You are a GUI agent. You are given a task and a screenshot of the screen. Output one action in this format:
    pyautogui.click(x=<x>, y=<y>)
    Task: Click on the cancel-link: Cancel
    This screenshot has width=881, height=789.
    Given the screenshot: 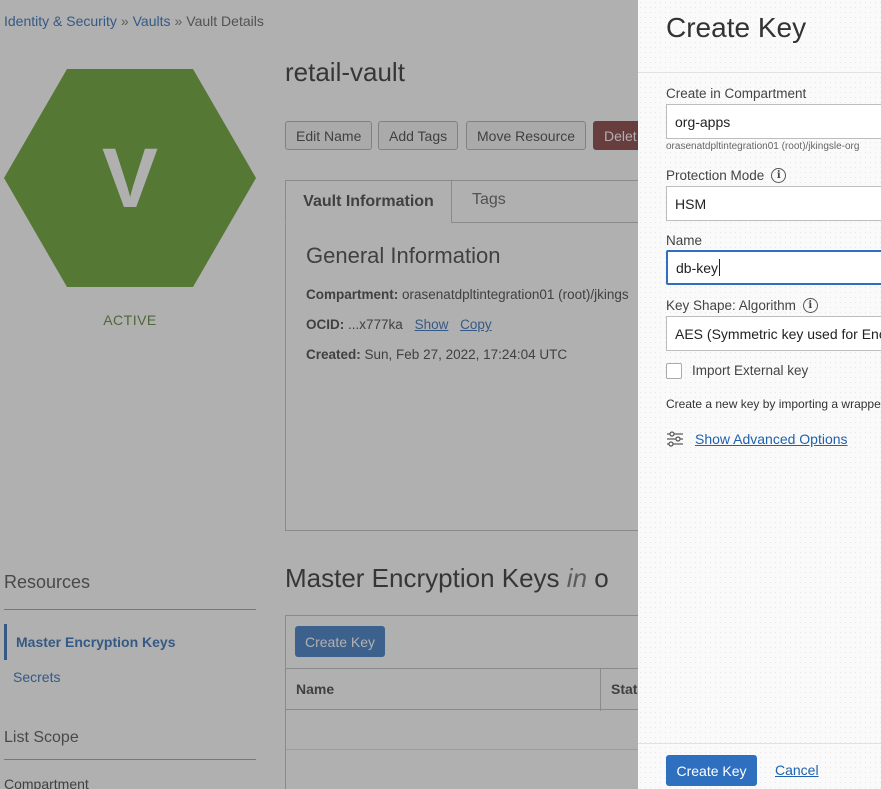 What is the action you would take?
    pyautogui.click(x=797, y=770)
    